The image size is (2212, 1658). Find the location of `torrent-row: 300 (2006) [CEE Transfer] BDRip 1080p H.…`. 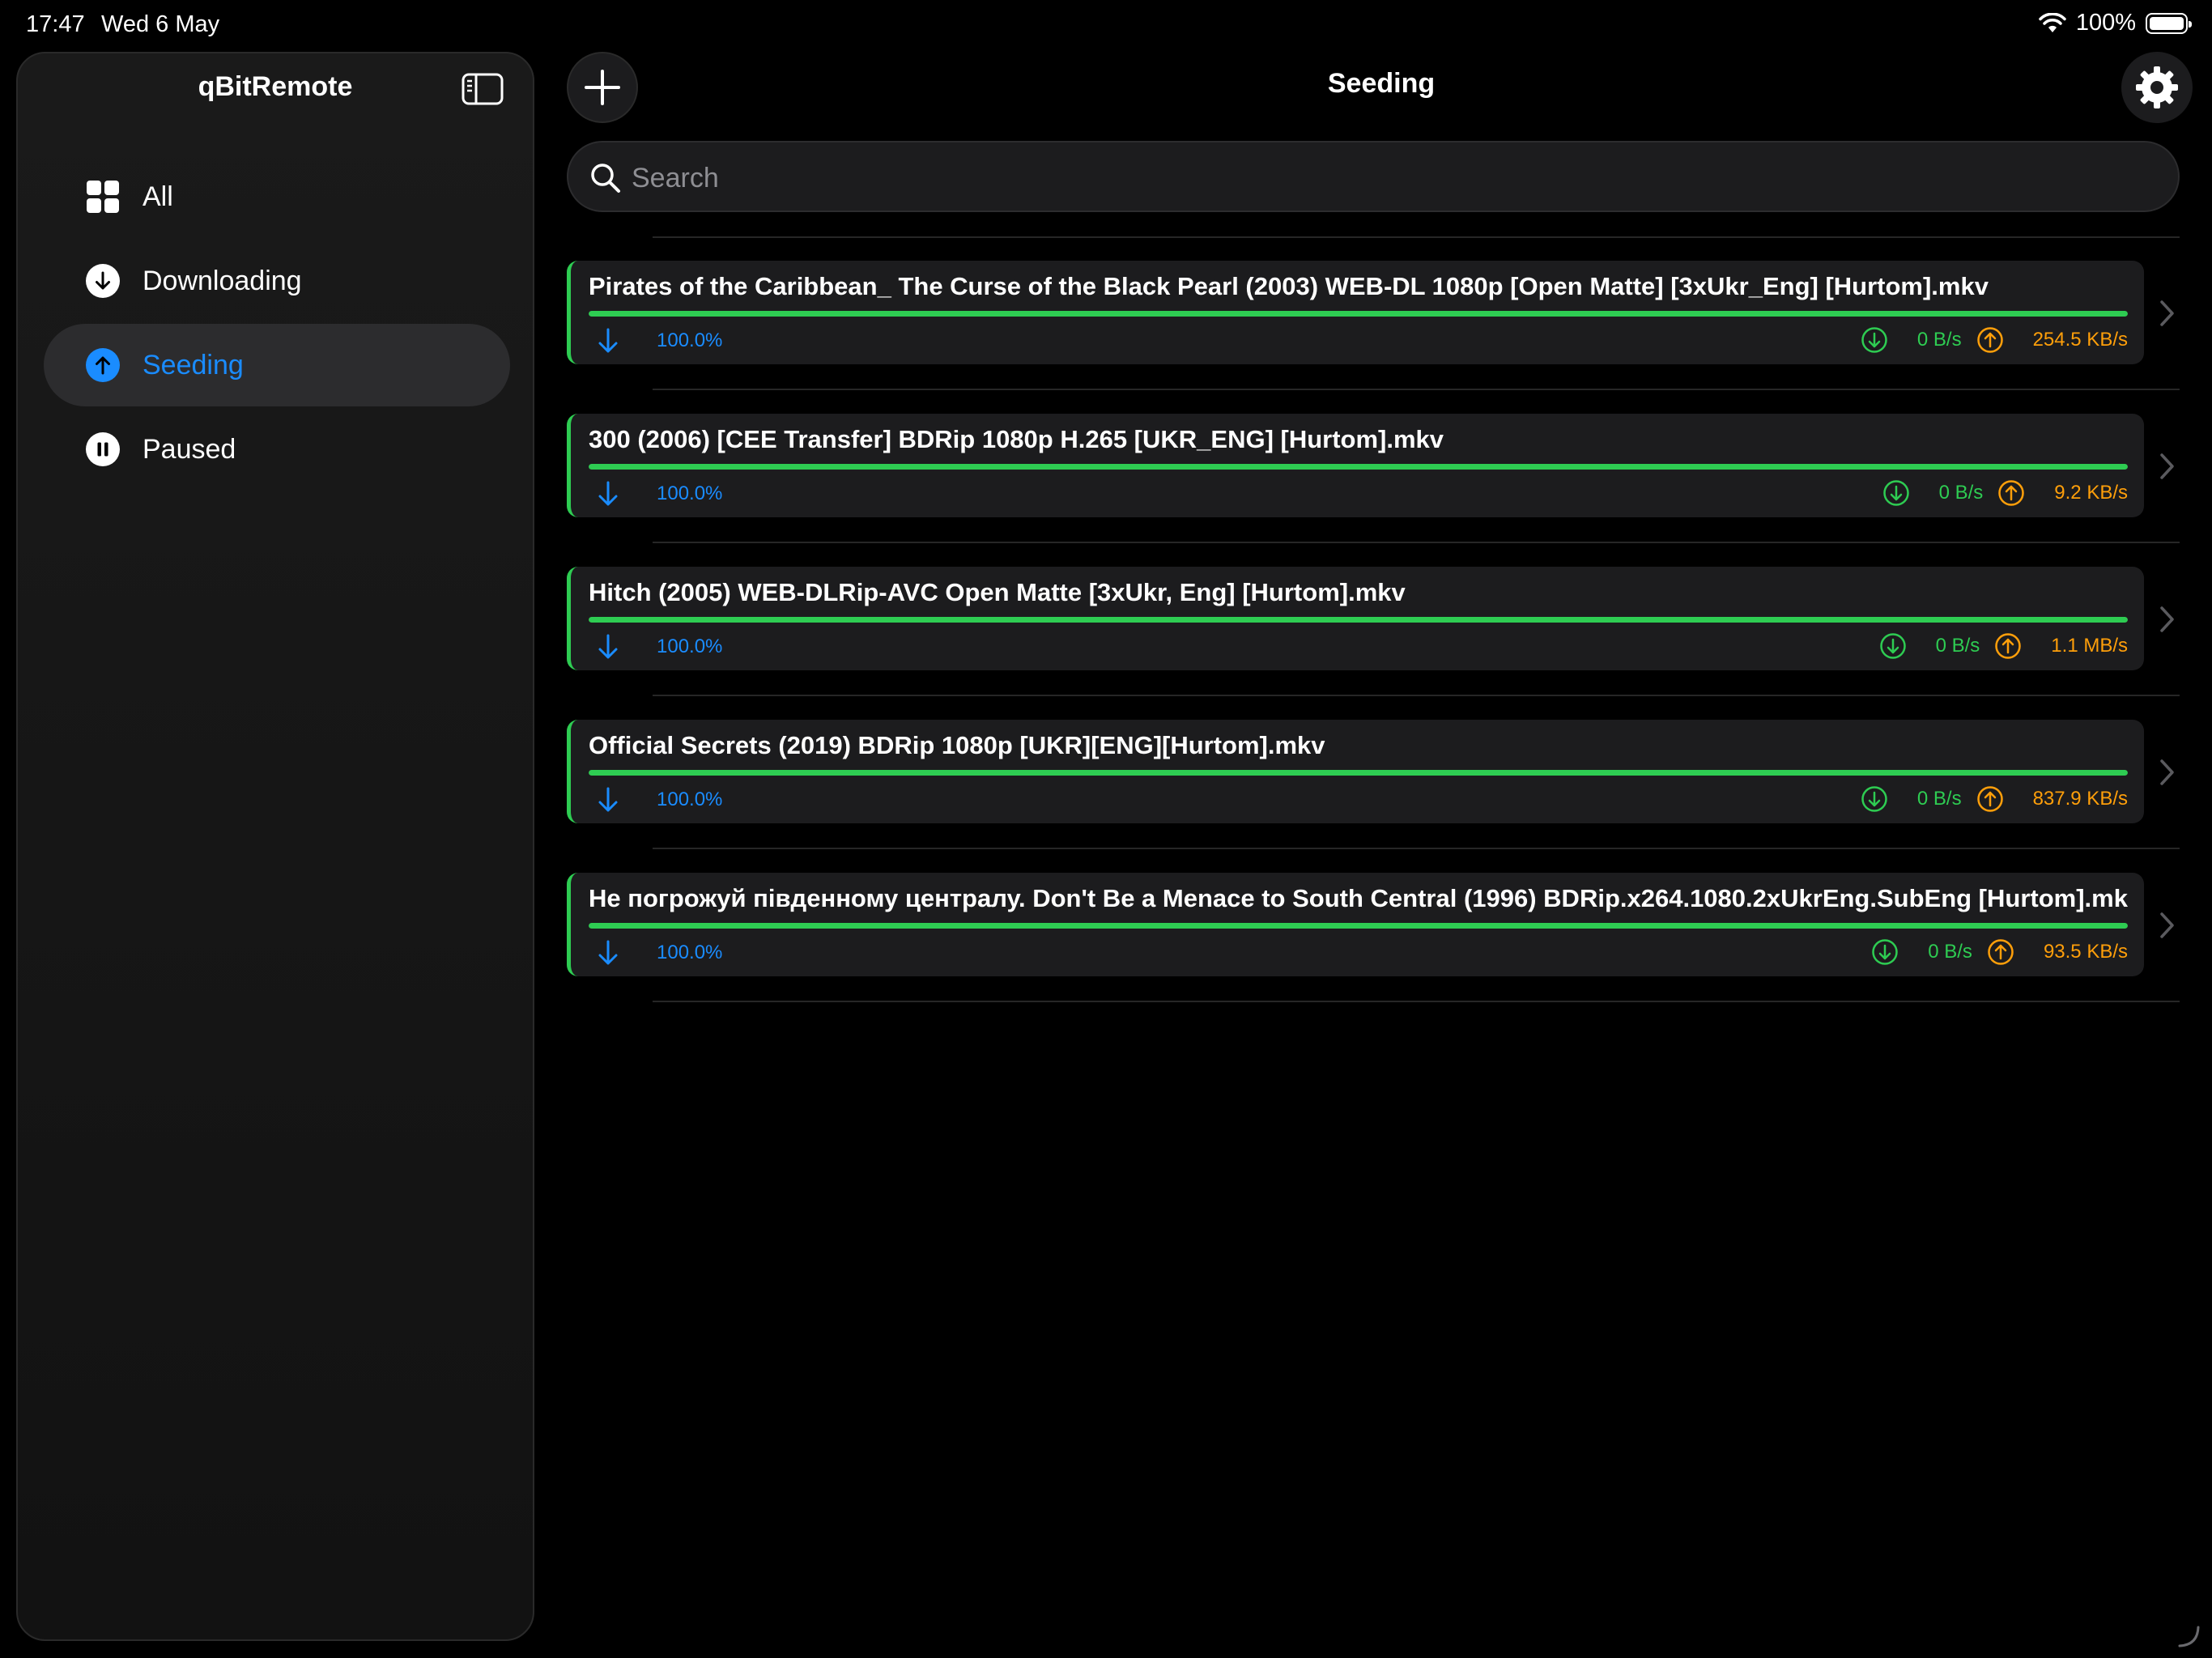

torrent-row: 300 (2006) [CEE Transfer] BDRip 1080p H.… is located at coordinates (1377, 490).